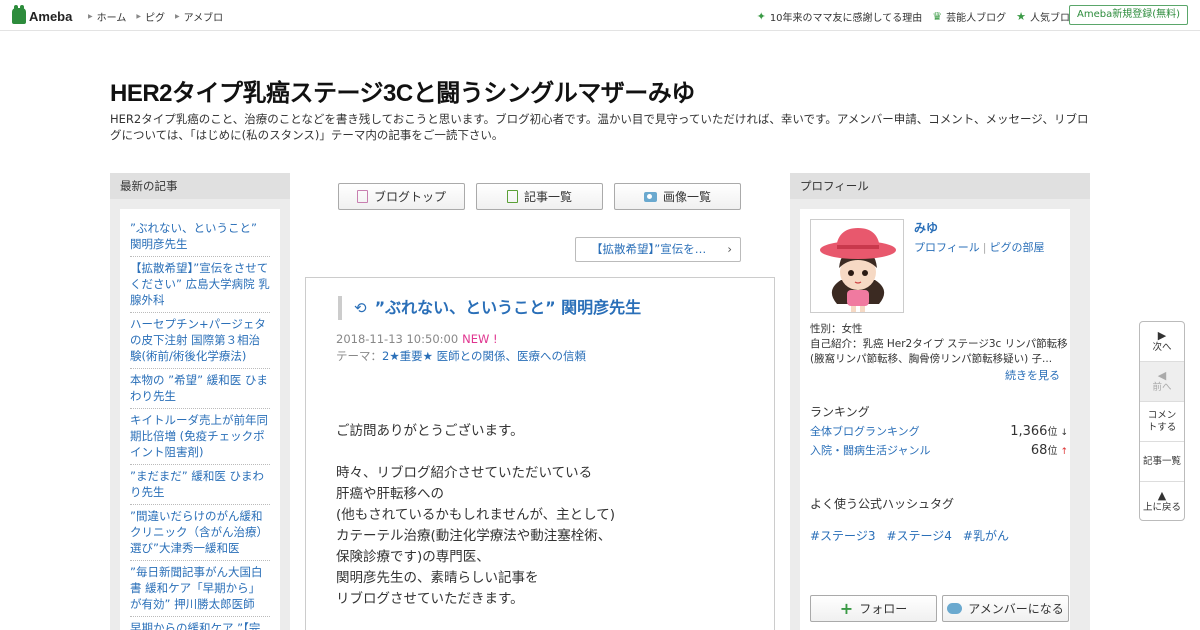  I want to click on previous-button: ◀ 前へ, so click(1162, 382).